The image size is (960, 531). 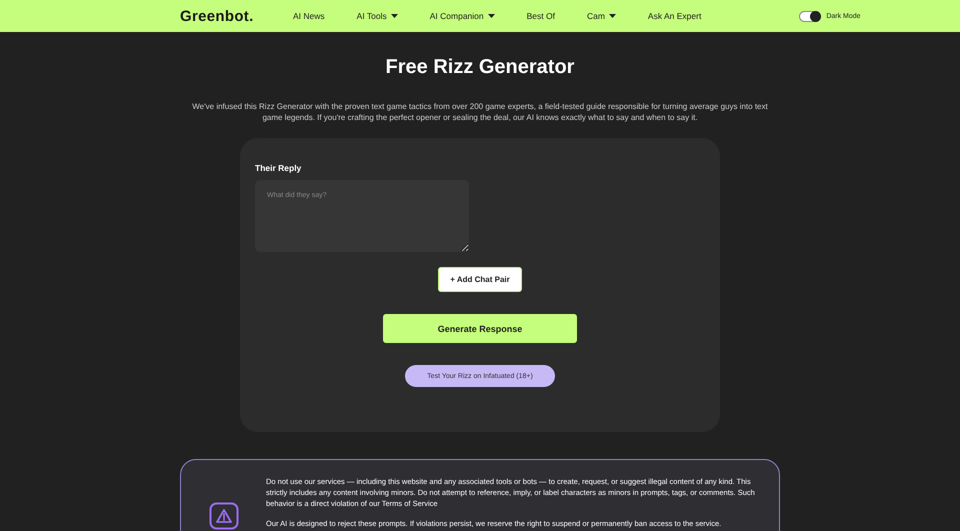 What do you see at coordinates (675, 16) in the screenshot?
I see `nav-link: Ask An Expert` at bounding box center [675, 16].